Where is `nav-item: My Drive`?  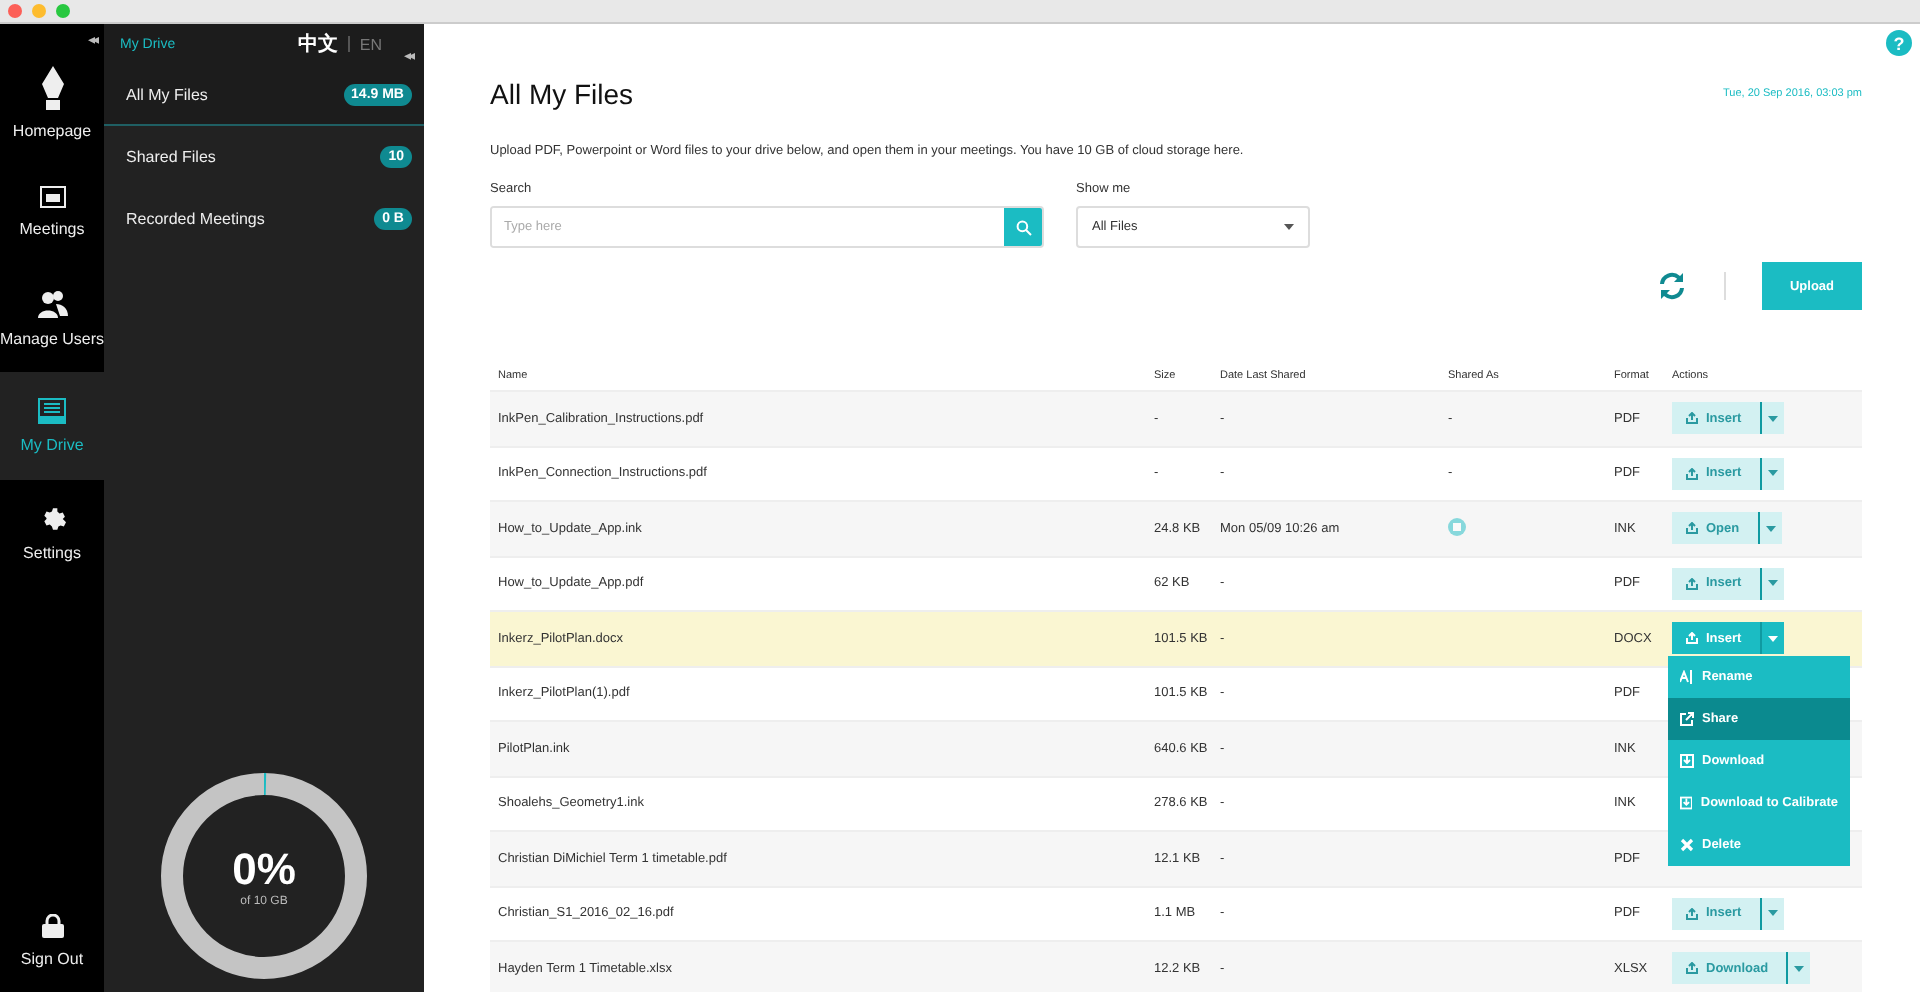 nav-item: My Drive is located at coordinates (52, 426).